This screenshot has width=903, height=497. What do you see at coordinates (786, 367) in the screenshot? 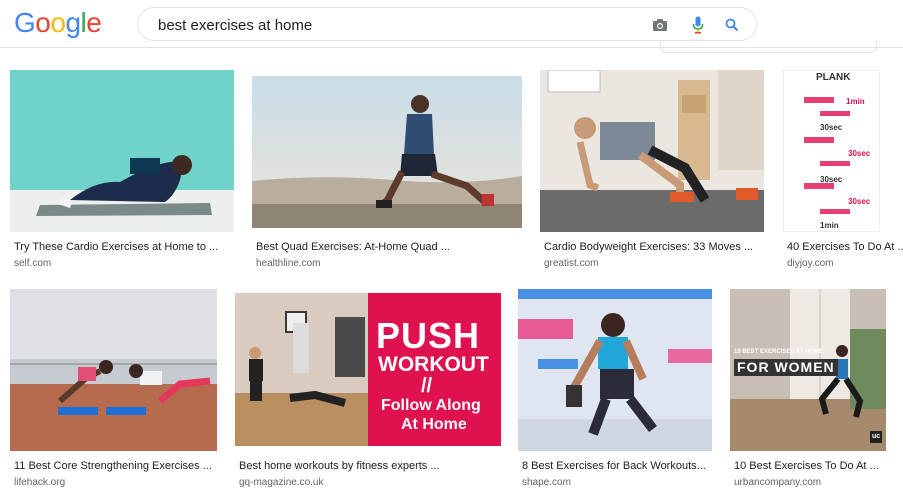
I see `thumb-heading: FOR WOMEN` at bounding box center [786, 367].